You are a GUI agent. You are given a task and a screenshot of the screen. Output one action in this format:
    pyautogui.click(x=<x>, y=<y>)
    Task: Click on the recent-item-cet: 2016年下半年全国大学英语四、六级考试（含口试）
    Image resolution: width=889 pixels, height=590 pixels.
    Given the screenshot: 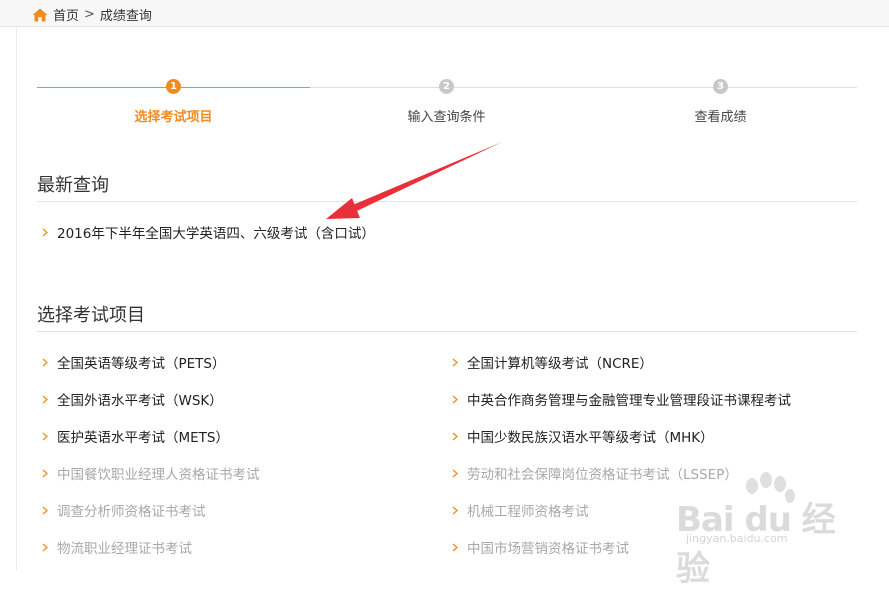 What is the action you would take?
    pyautogui.click(x=208, y=232)
    